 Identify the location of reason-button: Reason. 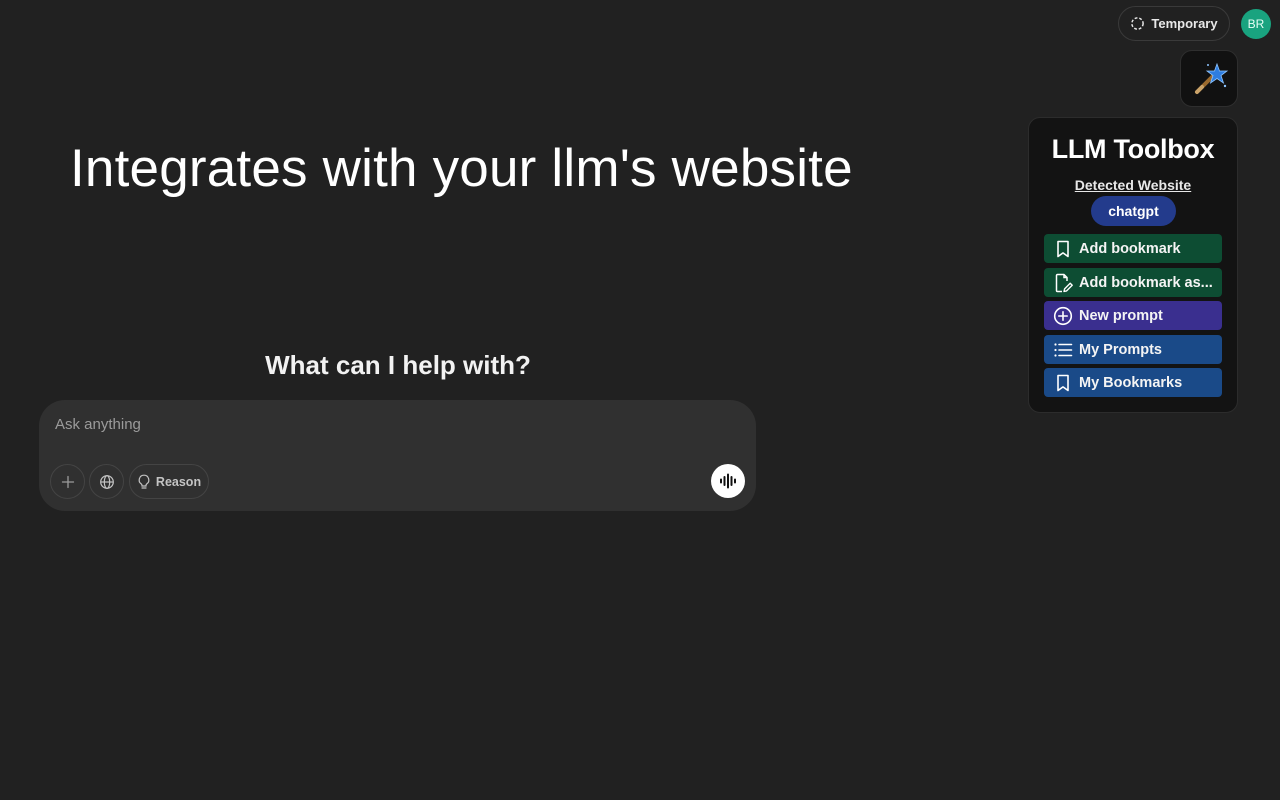
(169, 481).